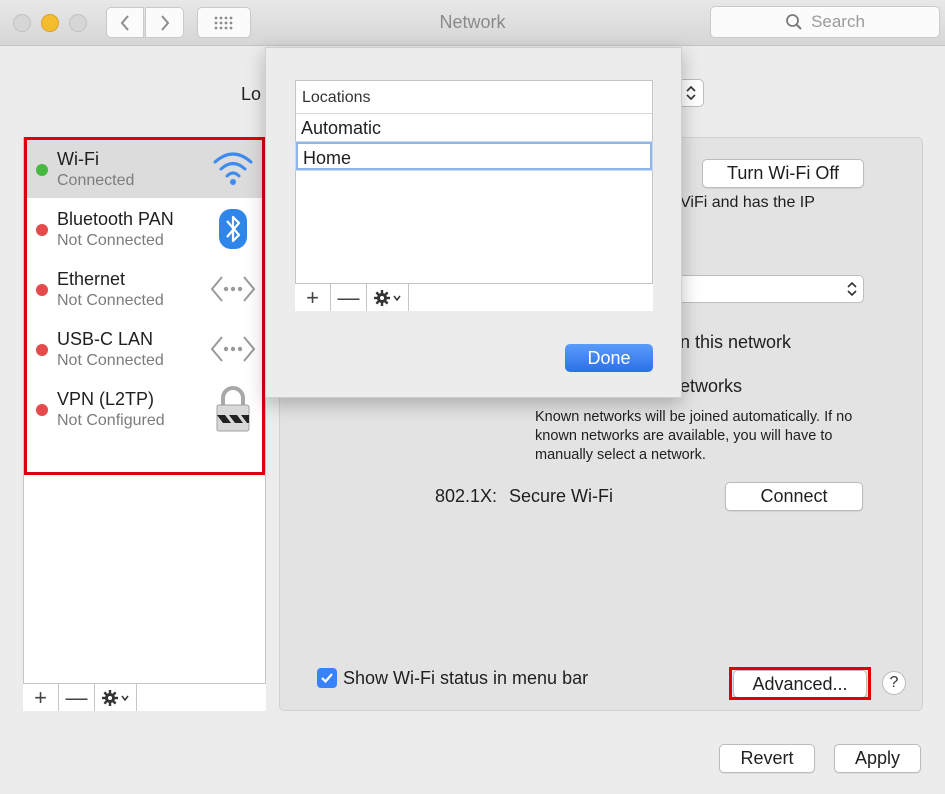  I want to click on service-name: VPN (L2TP), so click(106, 399).